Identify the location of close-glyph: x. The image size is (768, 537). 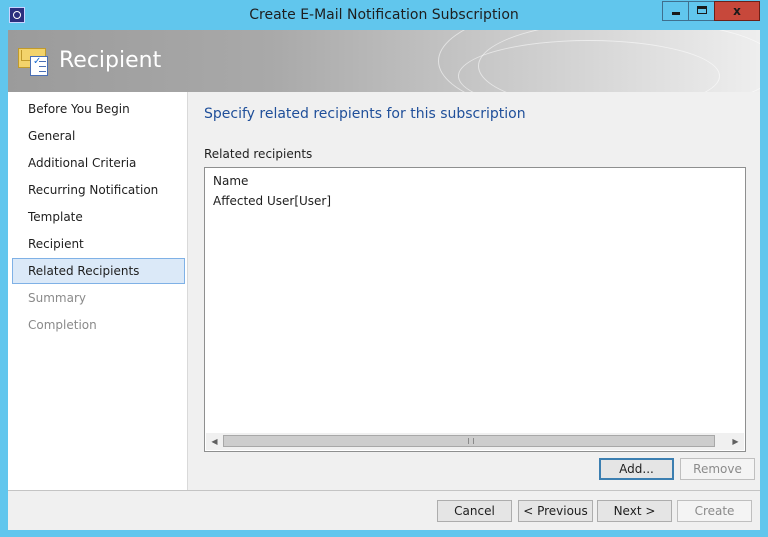
(737, 11).